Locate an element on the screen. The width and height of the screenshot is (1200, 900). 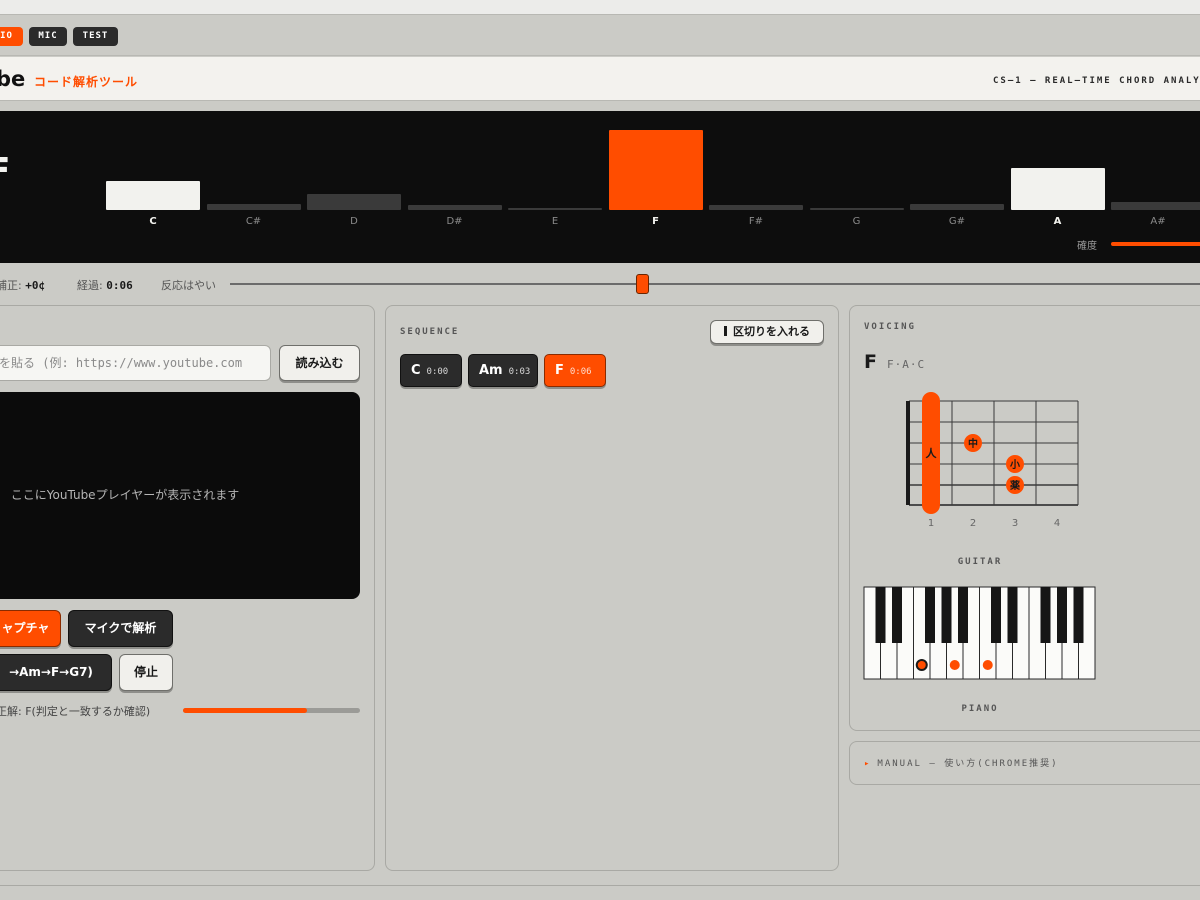
chroma-label: F is located at coordinates (655, 221).